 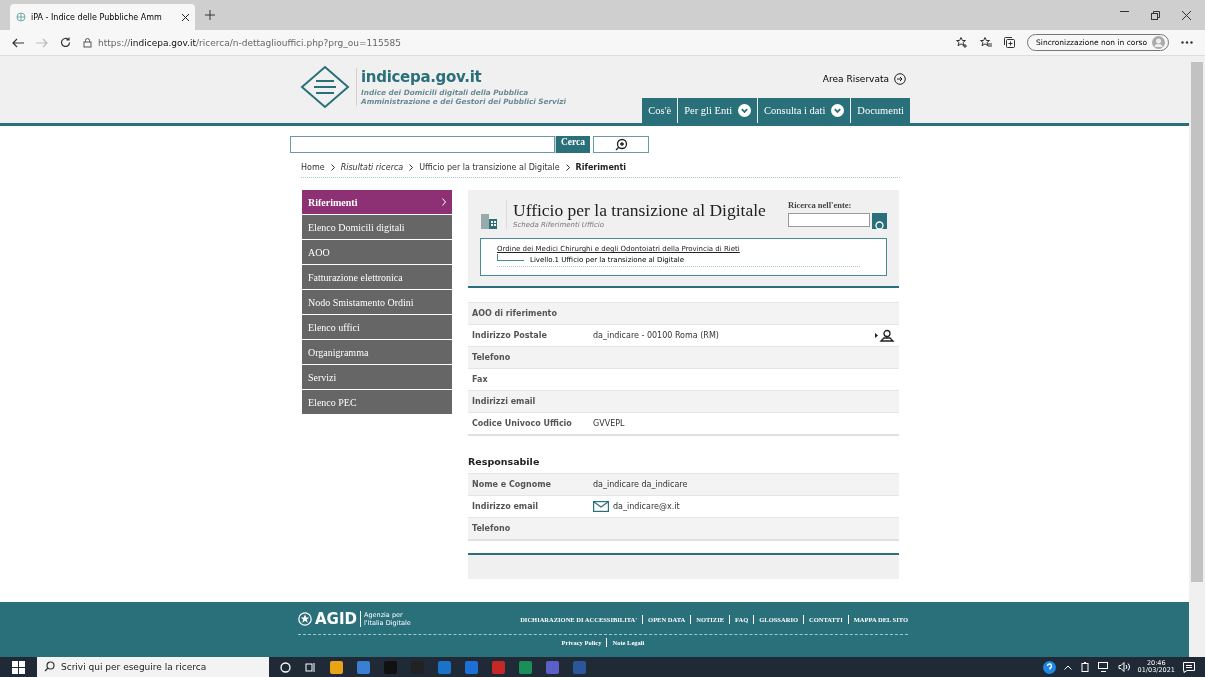 What do you see at coordinates (1123, 667) in the screenshot?
I see `speaker-icon` at bounding box center [1123, 667].